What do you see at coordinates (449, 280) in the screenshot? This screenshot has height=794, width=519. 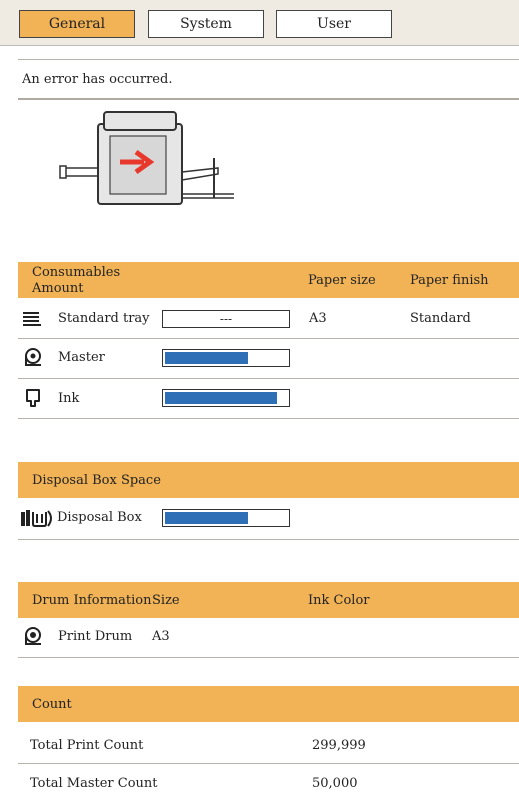 I see `paper-finish-header: Paper finish` at bounding box center [449, 280].